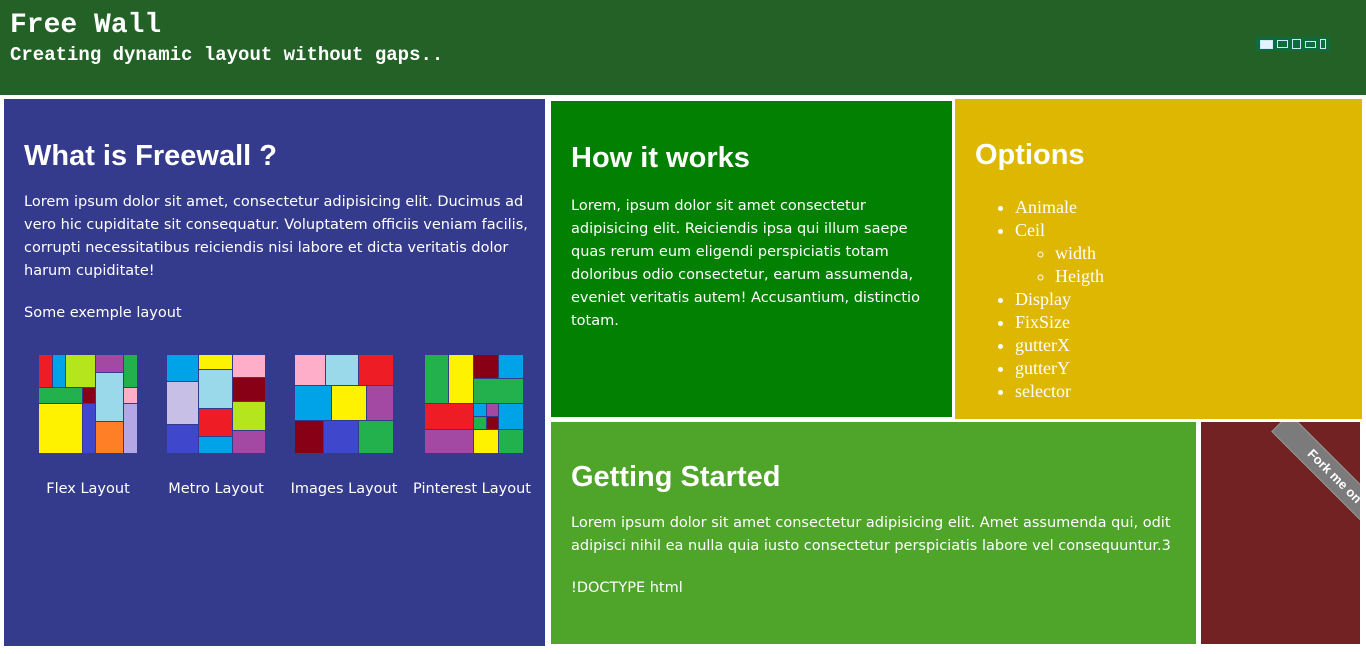  I want to click on option-item: gutterX, so click(1183, 345).